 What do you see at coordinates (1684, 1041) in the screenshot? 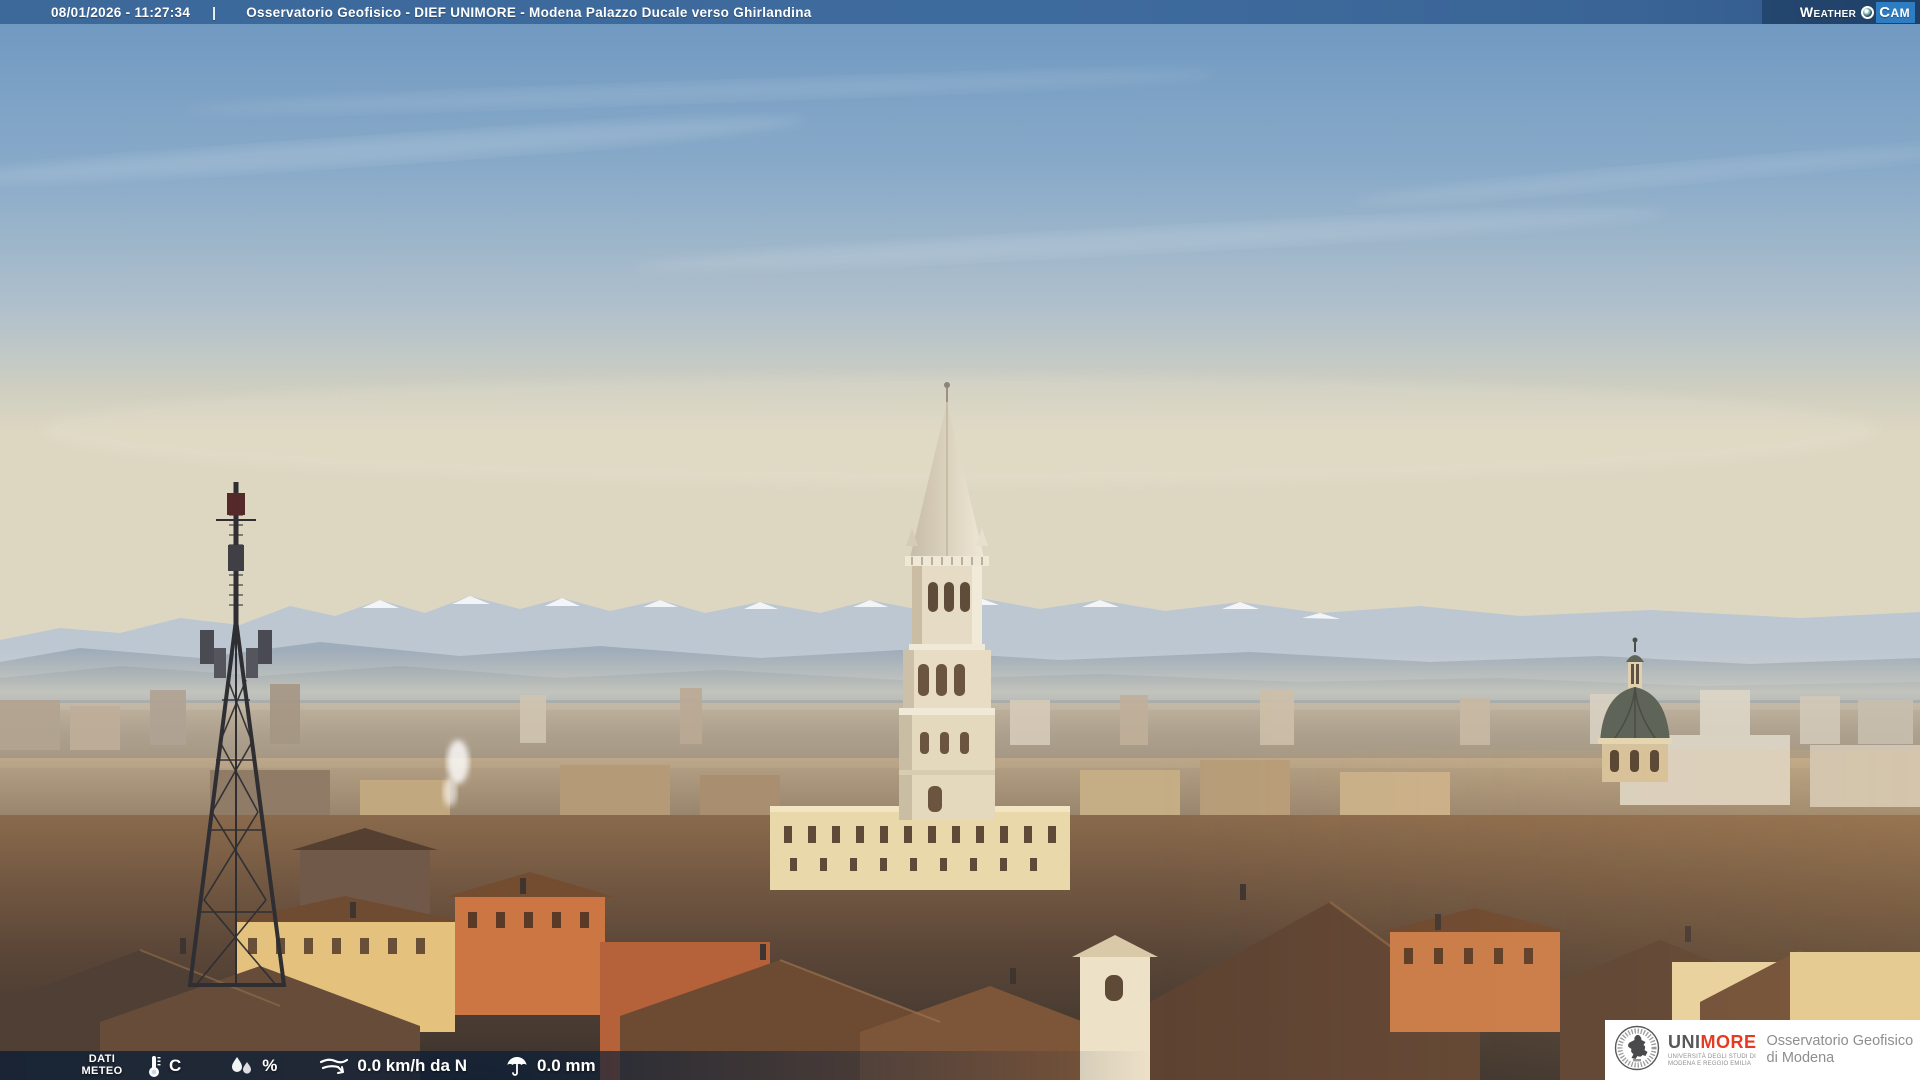
I see `brand-uni: UNI` at bounding box center [1684, 1041].